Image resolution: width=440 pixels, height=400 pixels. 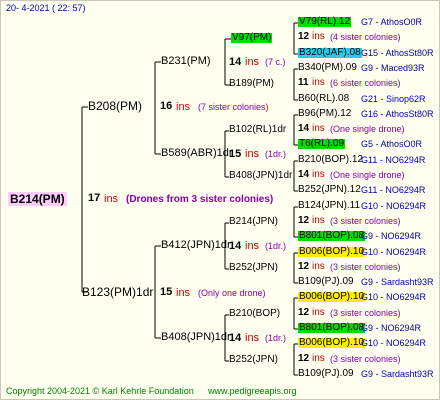 What do you see at coordinates (166, 106) in the screenshot?
I see `gen1-sire-count: 16` at bounding box center [166, 106].